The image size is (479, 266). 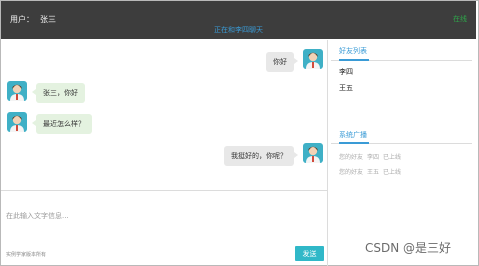 I want to click on friend-item: 李四, so click(x=346, y=72).